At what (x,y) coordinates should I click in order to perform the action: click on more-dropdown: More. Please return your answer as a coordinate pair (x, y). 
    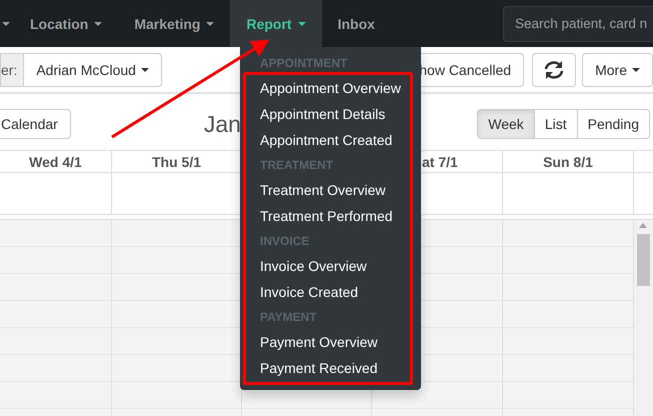
    Looking at the image, I should click on (617, 69).